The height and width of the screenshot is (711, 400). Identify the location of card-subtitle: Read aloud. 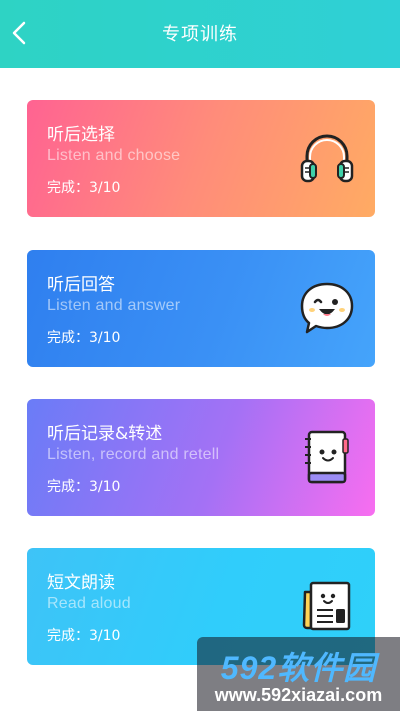
(89, 603).